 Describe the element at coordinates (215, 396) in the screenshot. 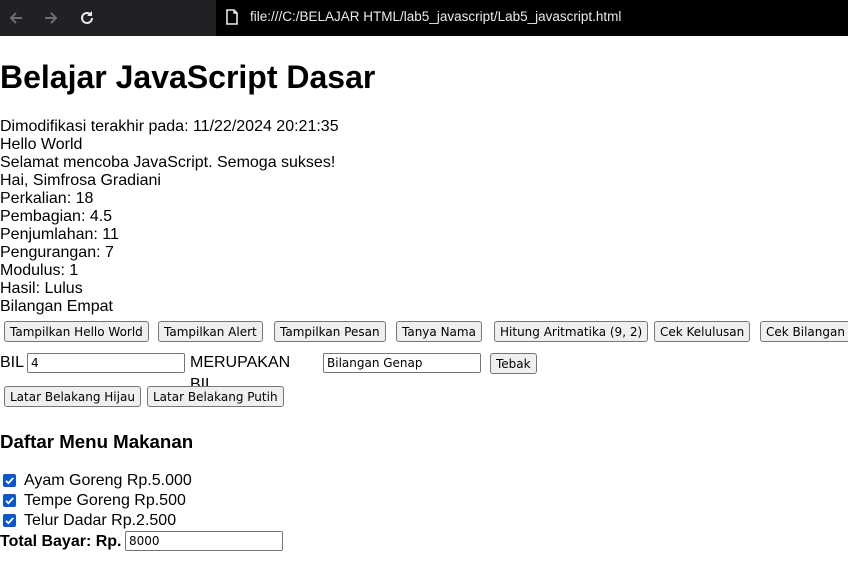

I see `white-background-button: Latar Belakang Putih` at that location.